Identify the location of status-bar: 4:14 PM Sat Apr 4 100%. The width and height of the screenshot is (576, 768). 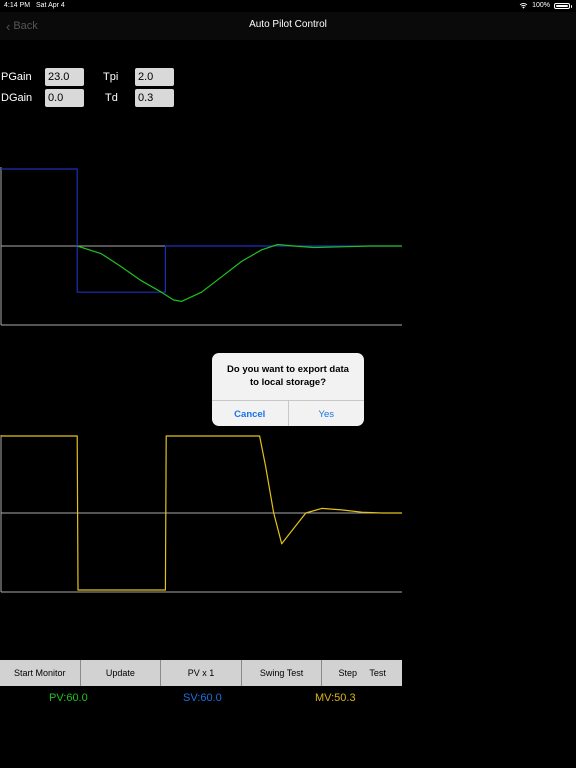
(288, 6).